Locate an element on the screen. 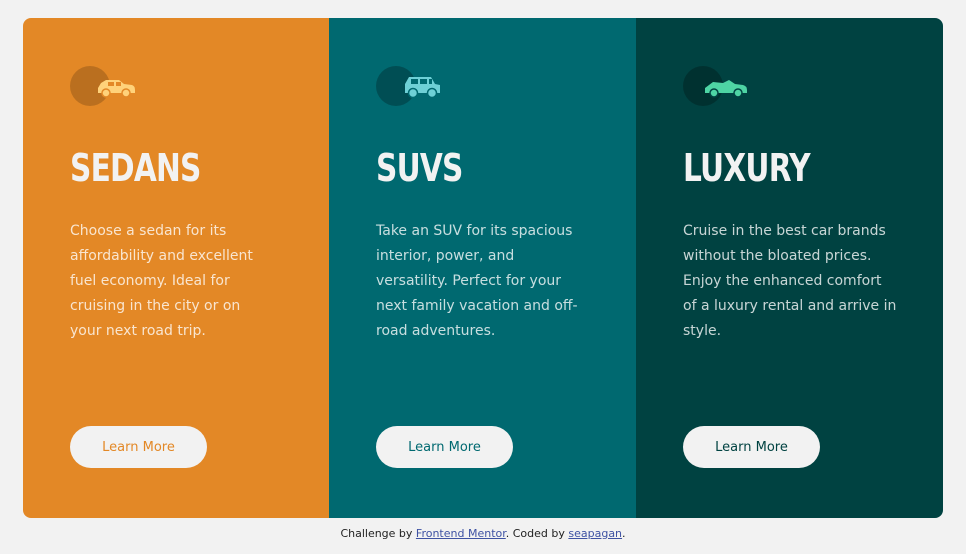 This screenshot has height=554, width=966. card-title: SEDANS is located at coordinates (135, 168).